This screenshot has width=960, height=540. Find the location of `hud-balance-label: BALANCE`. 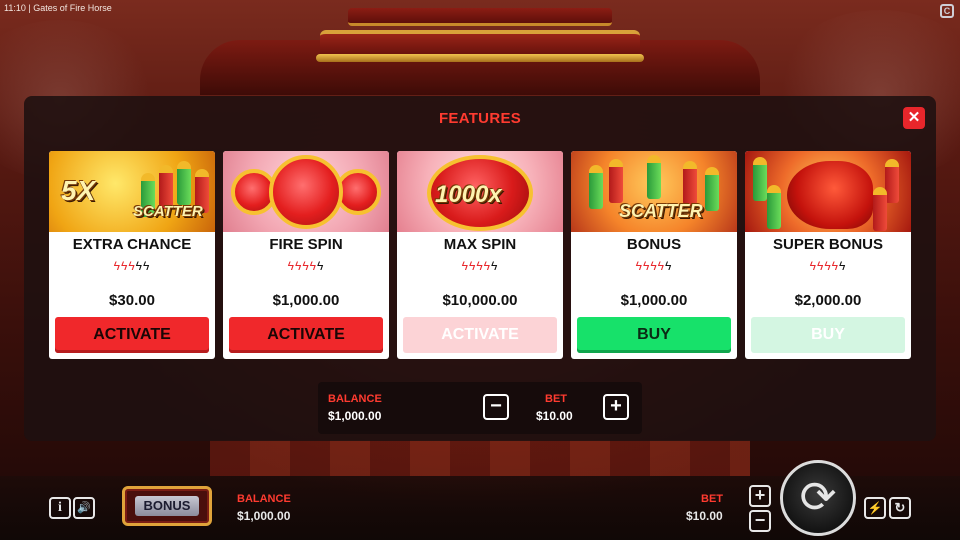

hud-balance-label: BALANCE is located at coordinates (264, 499).